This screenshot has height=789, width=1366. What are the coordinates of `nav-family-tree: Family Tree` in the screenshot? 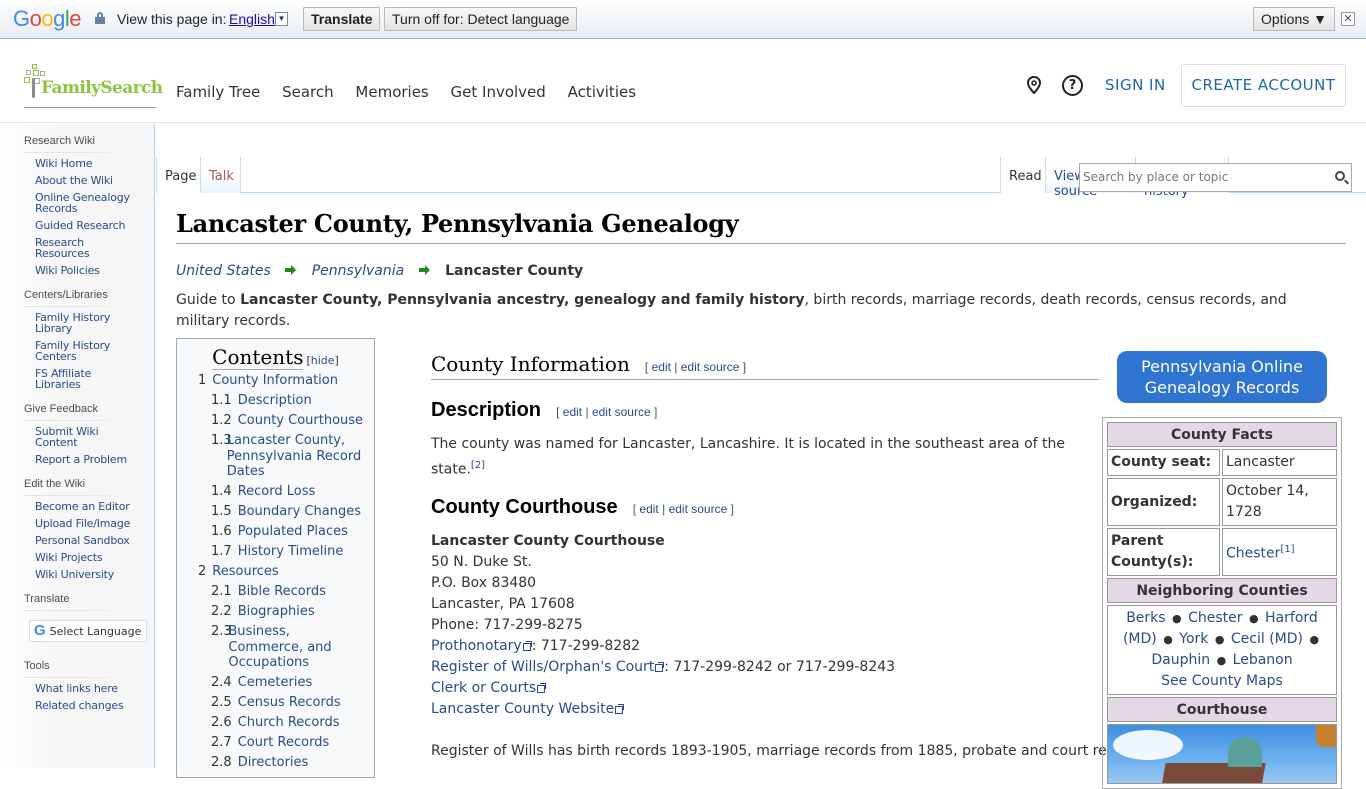 It's located at (218, 92).